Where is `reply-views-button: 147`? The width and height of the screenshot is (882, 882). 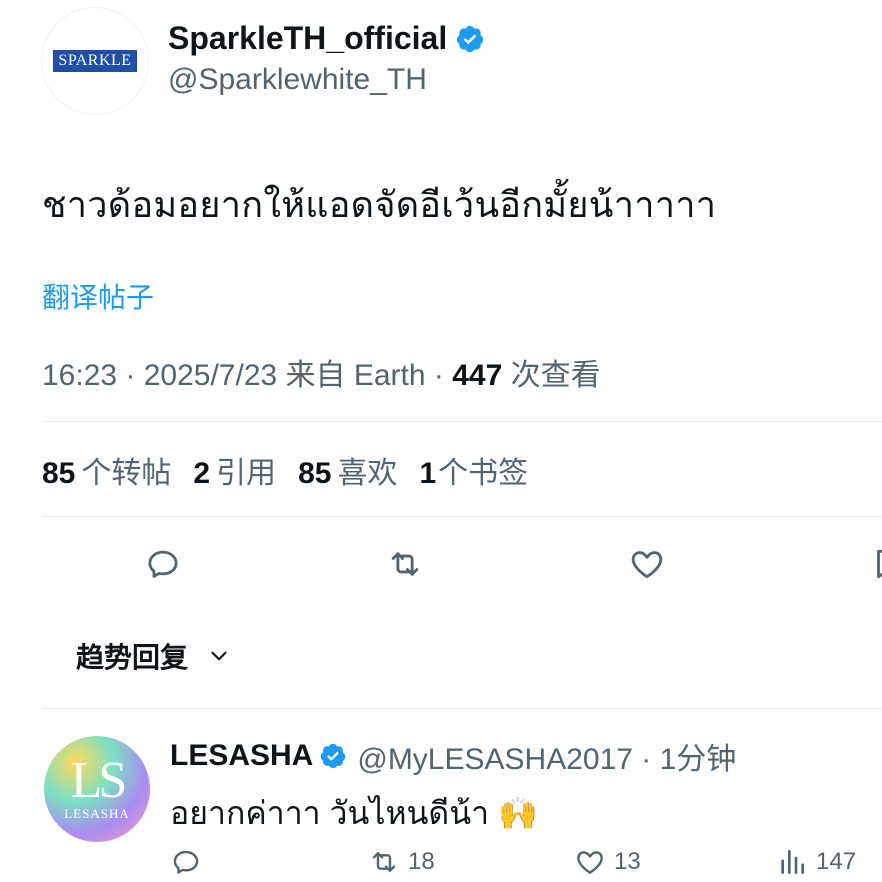
reply-views-button: 147 is located at coordinates (816, 862).